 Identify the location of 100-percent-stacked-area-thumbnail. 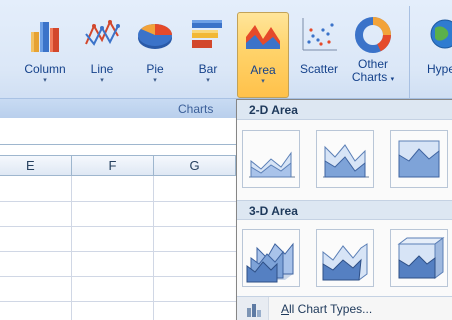
(419, 159).